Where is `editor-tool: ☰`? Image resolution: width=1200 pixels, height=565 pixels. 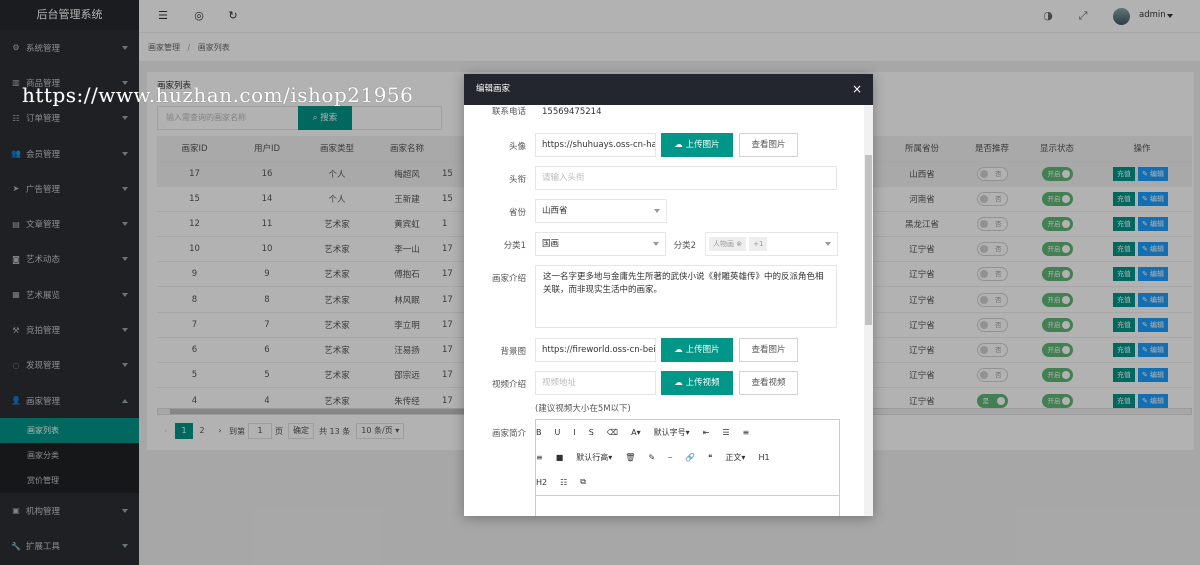
editor-tool: ☰ is located at coordinates (725, 432).